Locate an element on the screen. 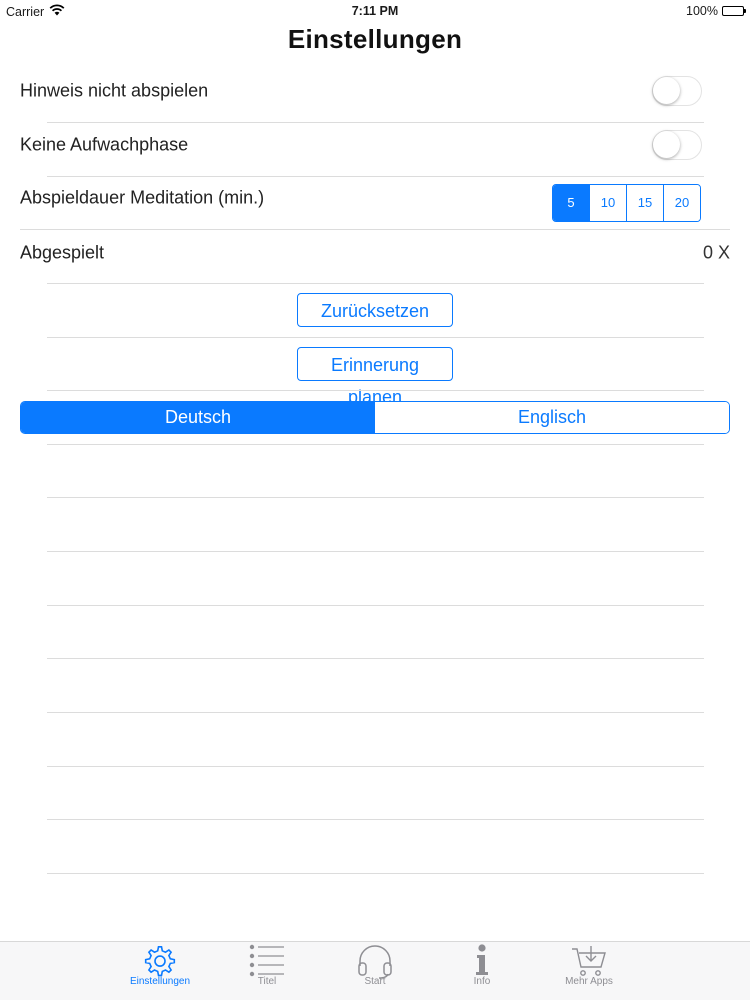  battery-percent: 100% is located at coordinates (702, 11).